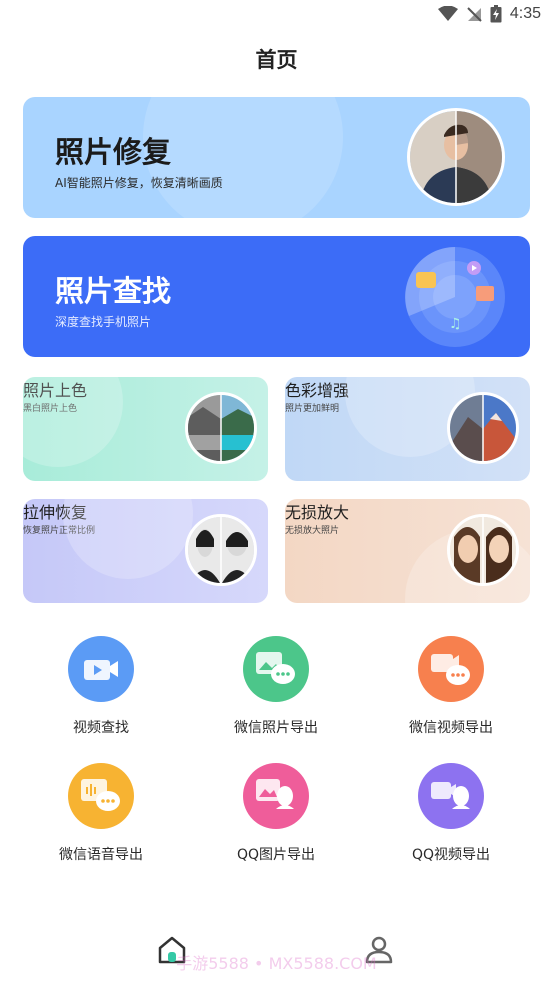 The image size is (553, 983). I want to click on photo-find-subtitle: 深度查找手机照片, so click(103, 322).